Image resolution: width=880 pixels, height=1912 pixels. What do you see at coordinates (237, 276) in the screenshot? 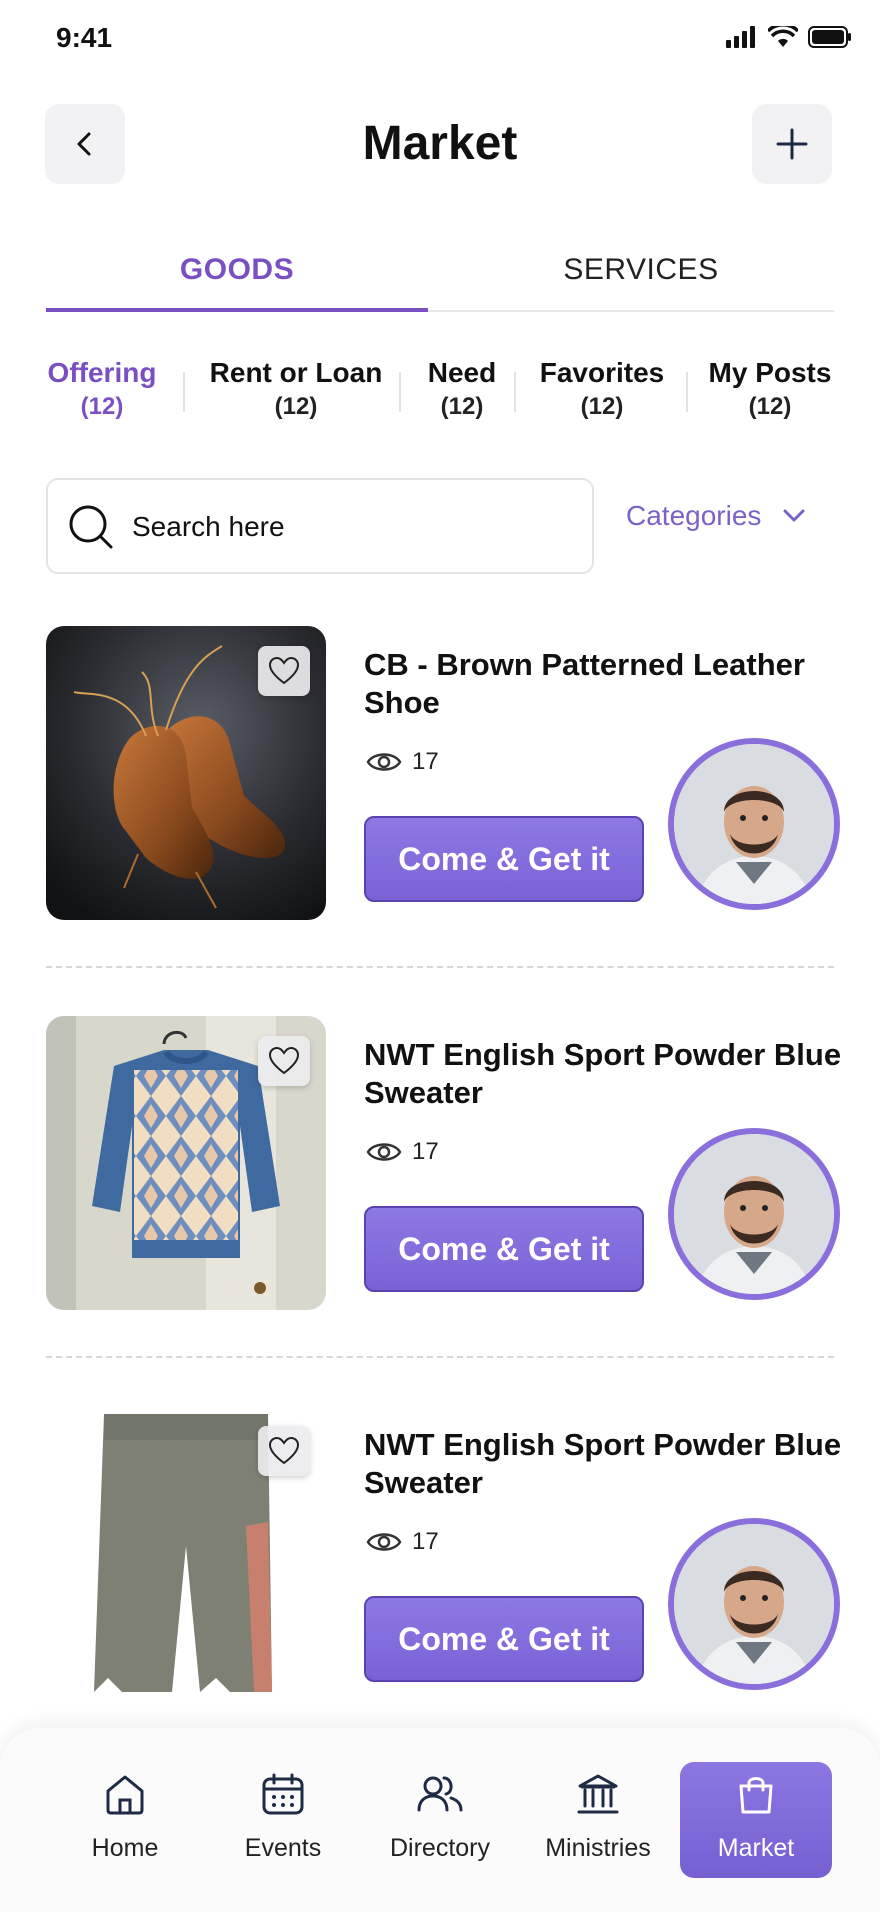
I see `tab-goods: GOODS` at bounding box center [237, 276].